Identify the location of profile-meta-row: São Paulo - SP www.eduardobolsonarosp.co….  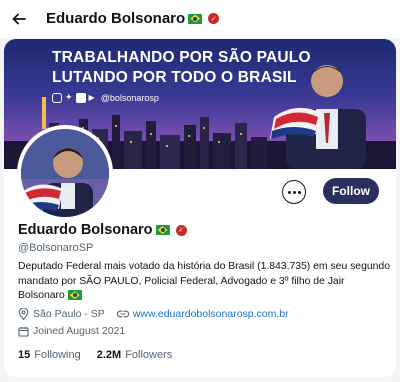
(159, 314).